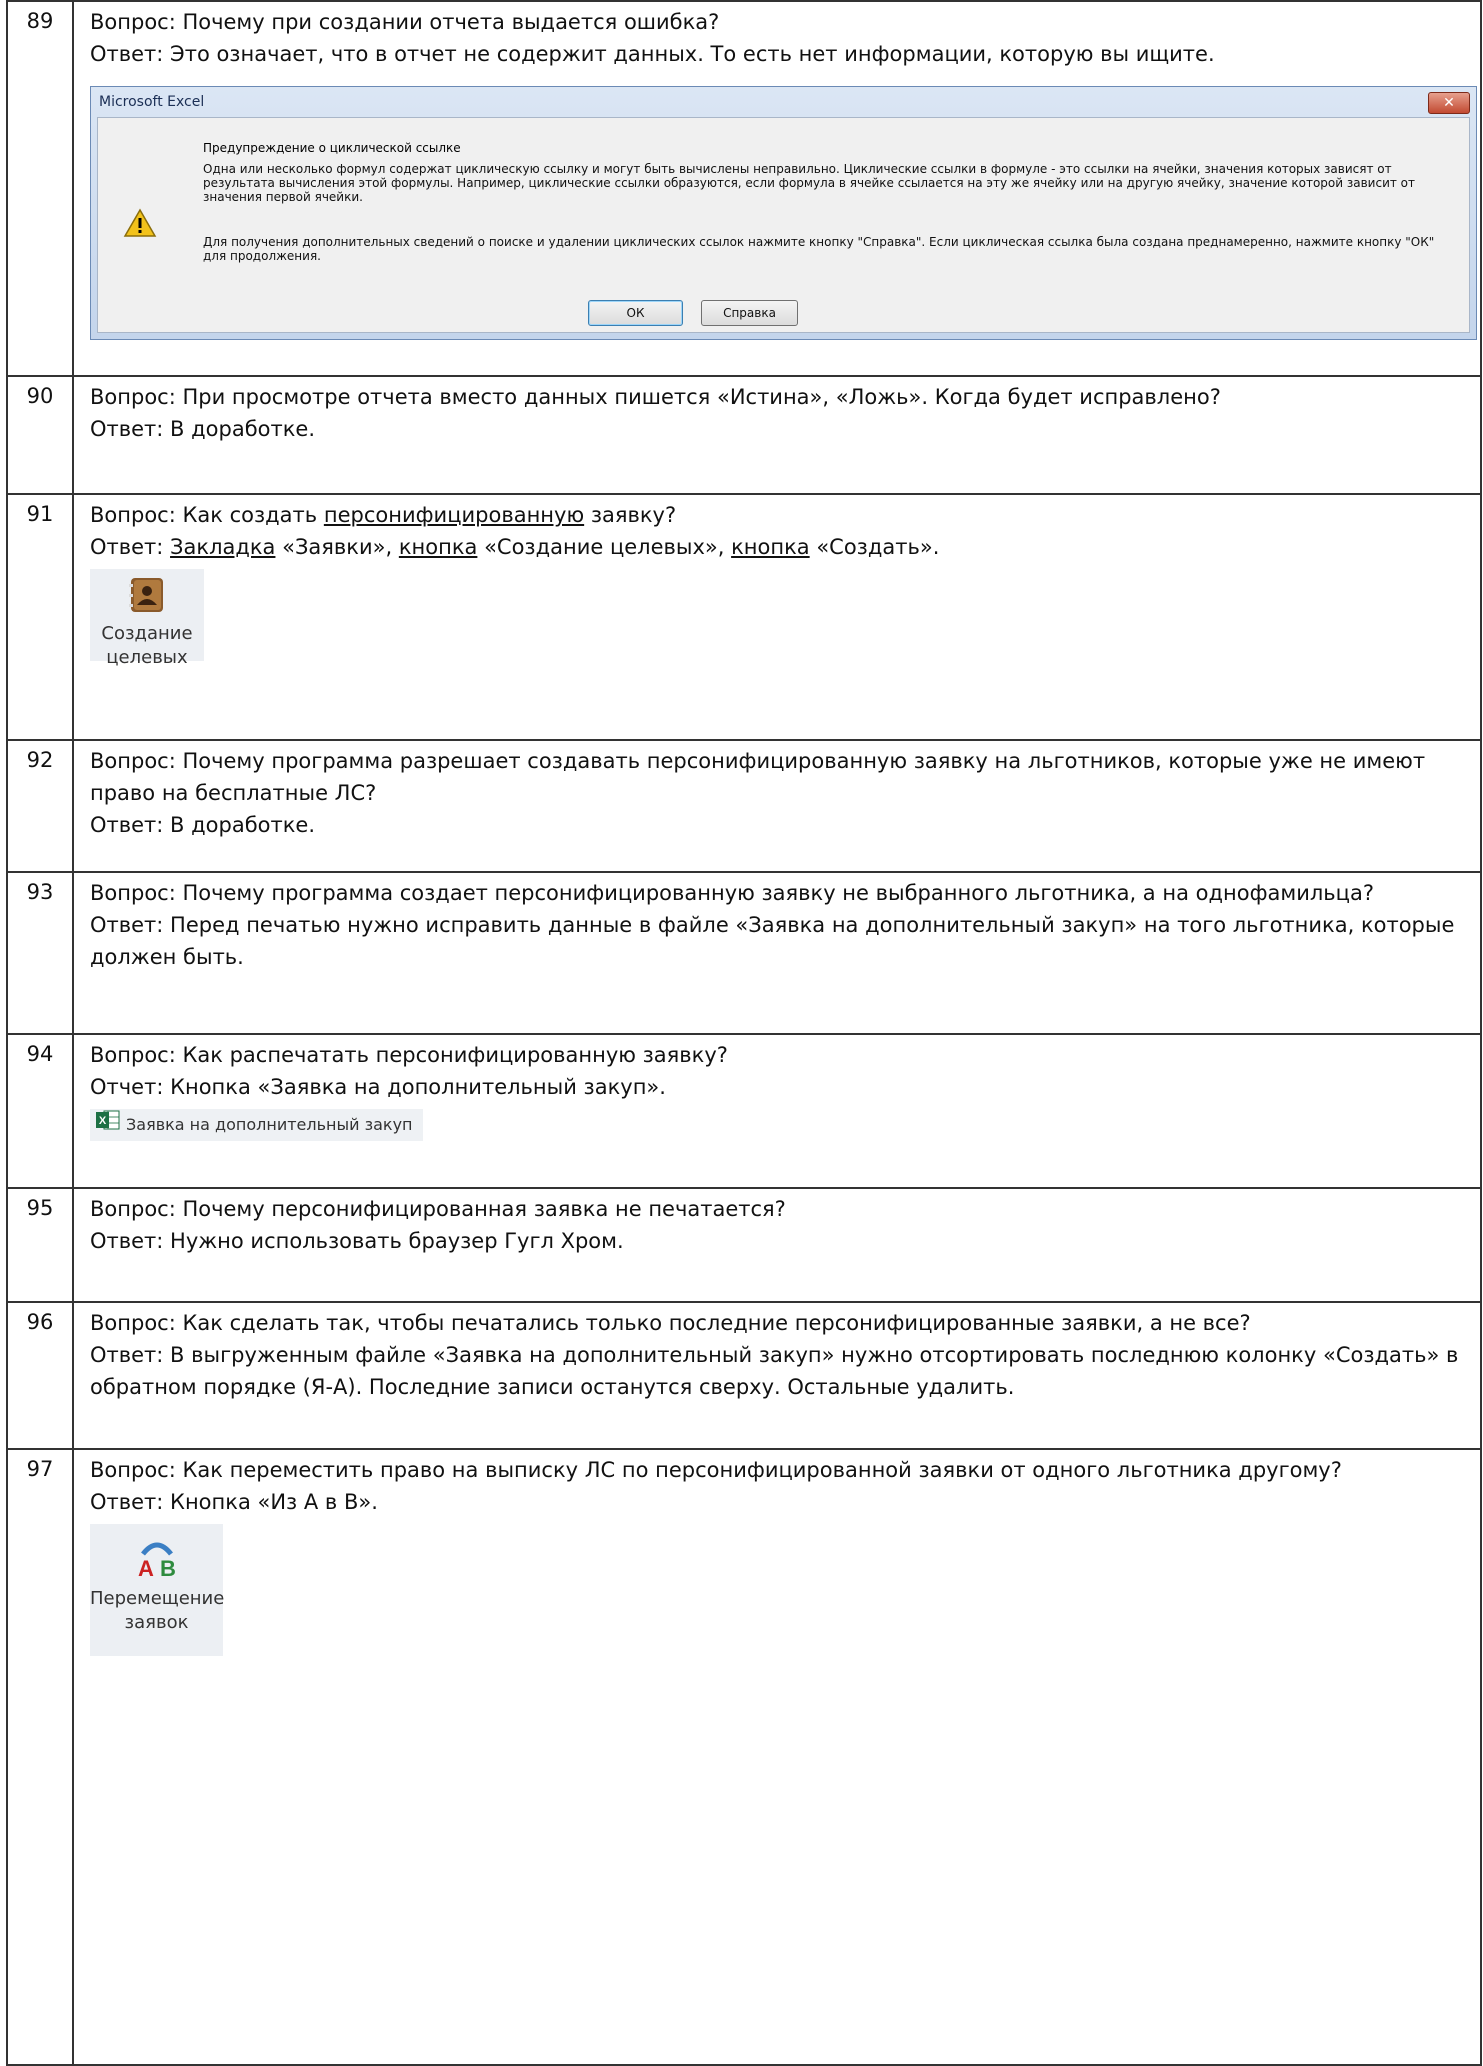  Describe the element at coordinates (103, 1121) in the screenshot. I see `svg-text: X` at that location.